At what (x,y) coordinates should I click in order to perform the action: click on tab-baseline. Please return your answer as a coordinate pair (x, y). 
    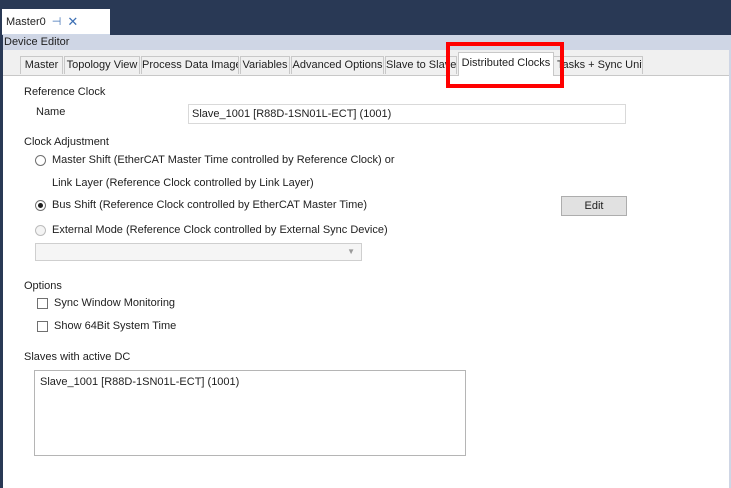
    Looking at the image, I should click on (366, 75).